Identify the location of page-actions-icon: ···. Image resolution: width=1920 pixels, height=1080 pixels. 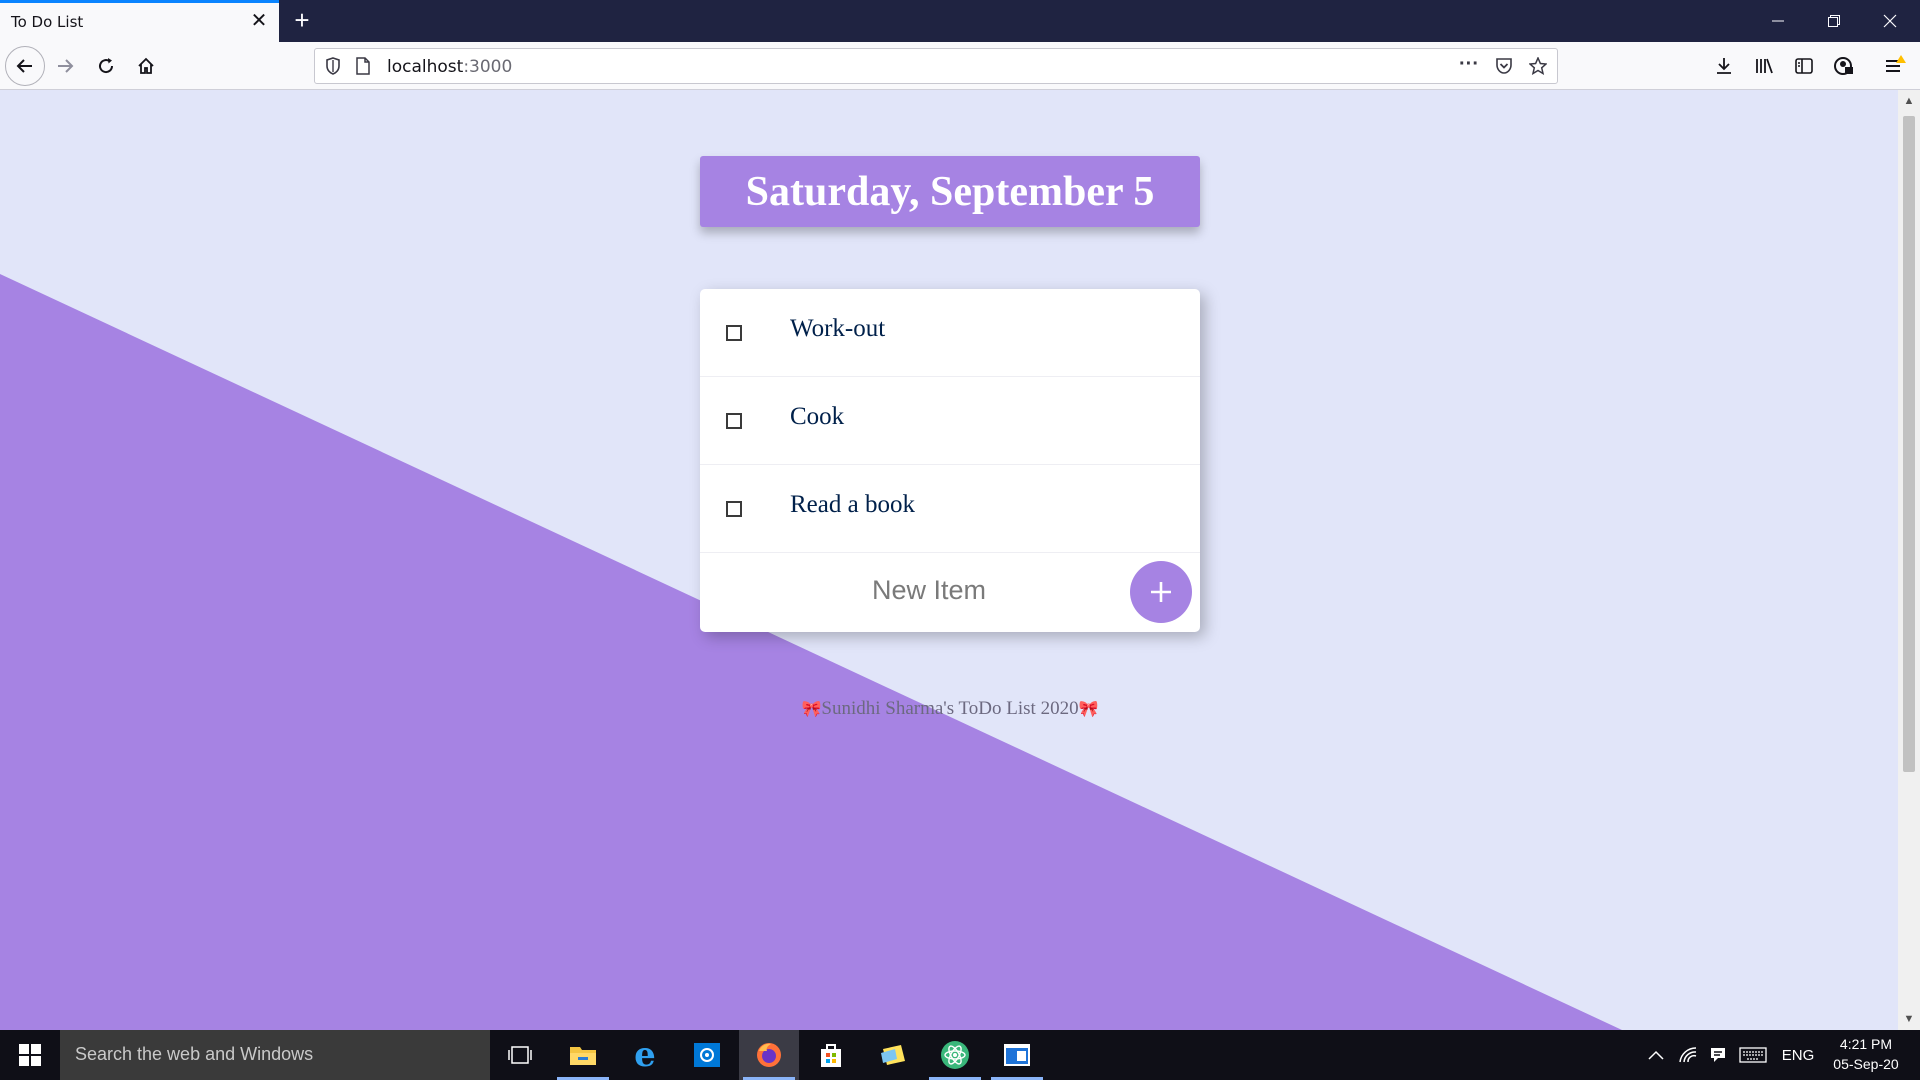
(1469, 64).